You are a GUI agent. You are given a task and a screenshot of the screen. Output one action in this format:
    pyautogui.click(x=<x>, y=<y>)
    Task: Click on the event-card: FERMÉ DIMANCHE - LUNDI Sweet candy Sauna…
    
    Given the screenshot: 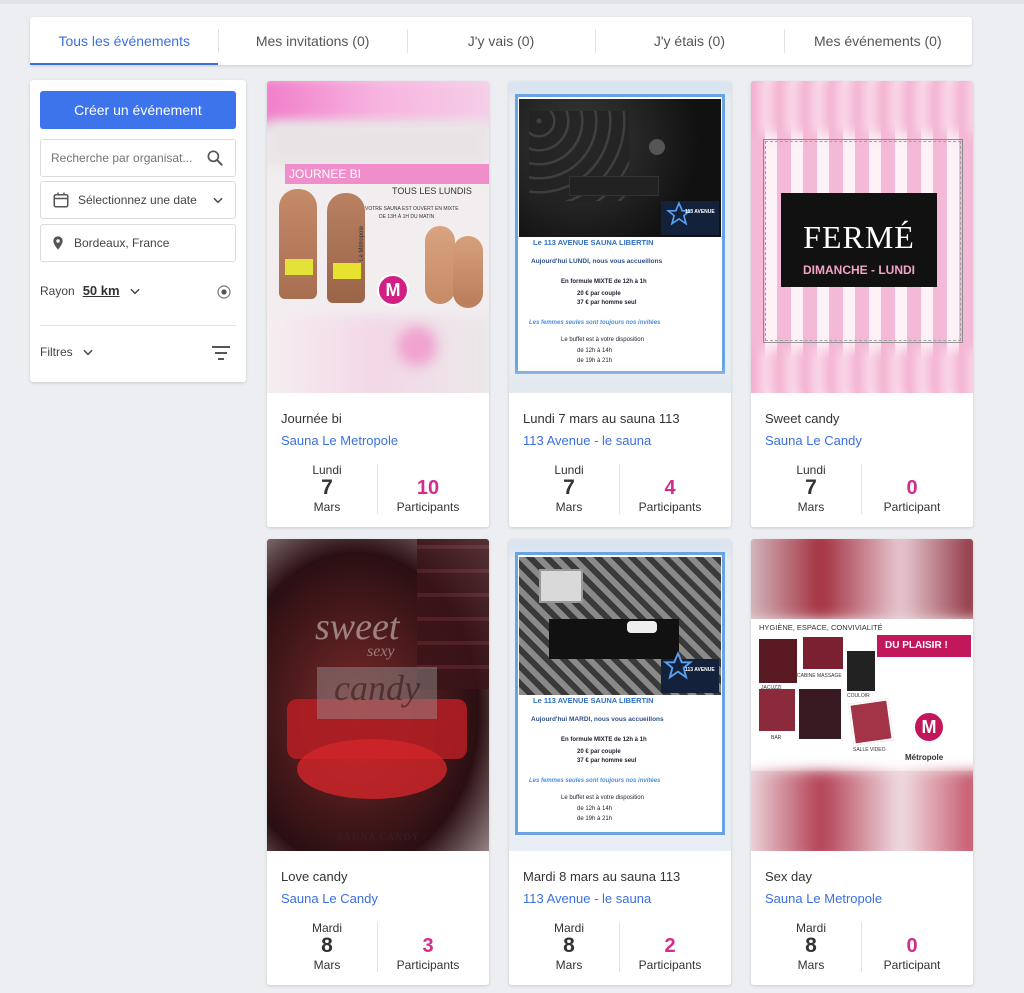 What is the action you would take?
    pyautogui.click(x=862, y=304)
    